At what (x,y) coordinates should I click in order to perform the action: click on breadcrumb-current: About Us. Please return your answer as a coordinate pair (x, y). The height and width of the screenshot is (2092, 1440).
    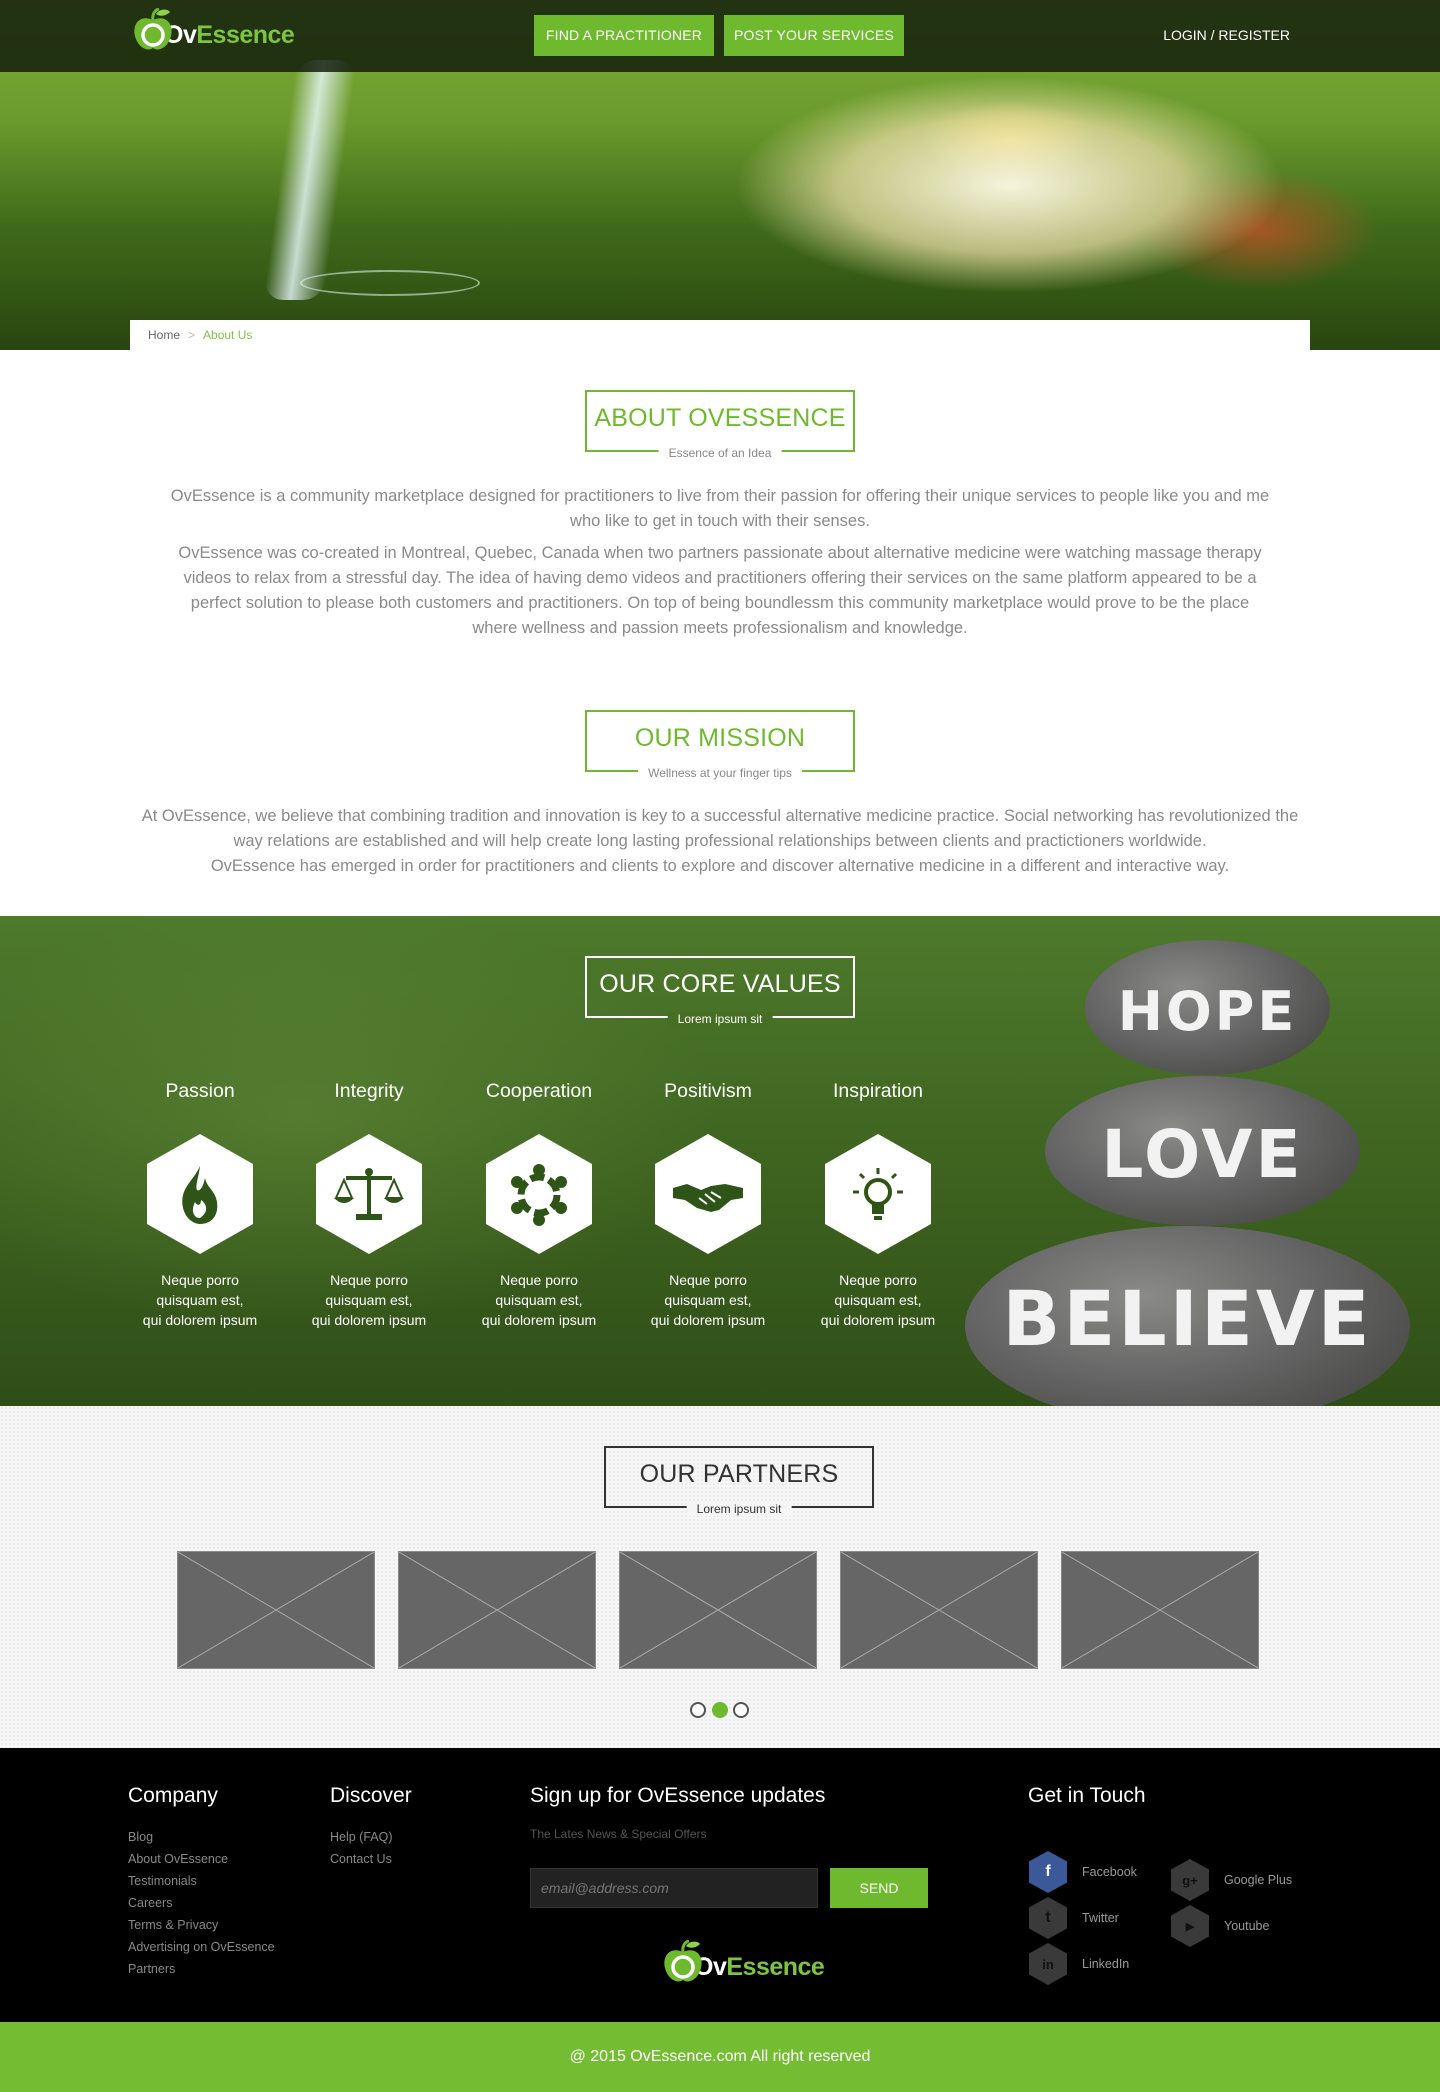
    Looking at the image, I should click on (228, 335).